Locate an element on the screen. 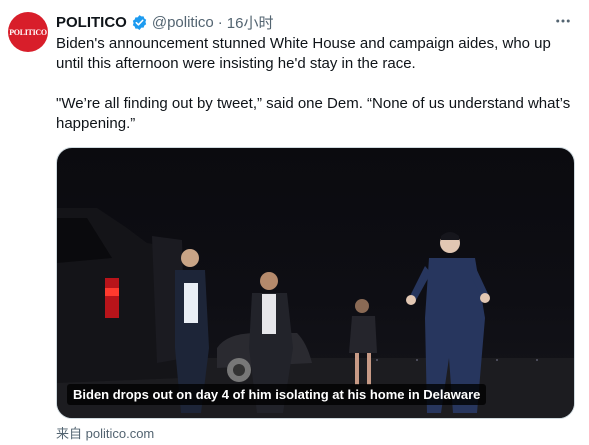 The image size is (589, 445). link-source: 来自 politico.com is located at coordinates (105, 432).